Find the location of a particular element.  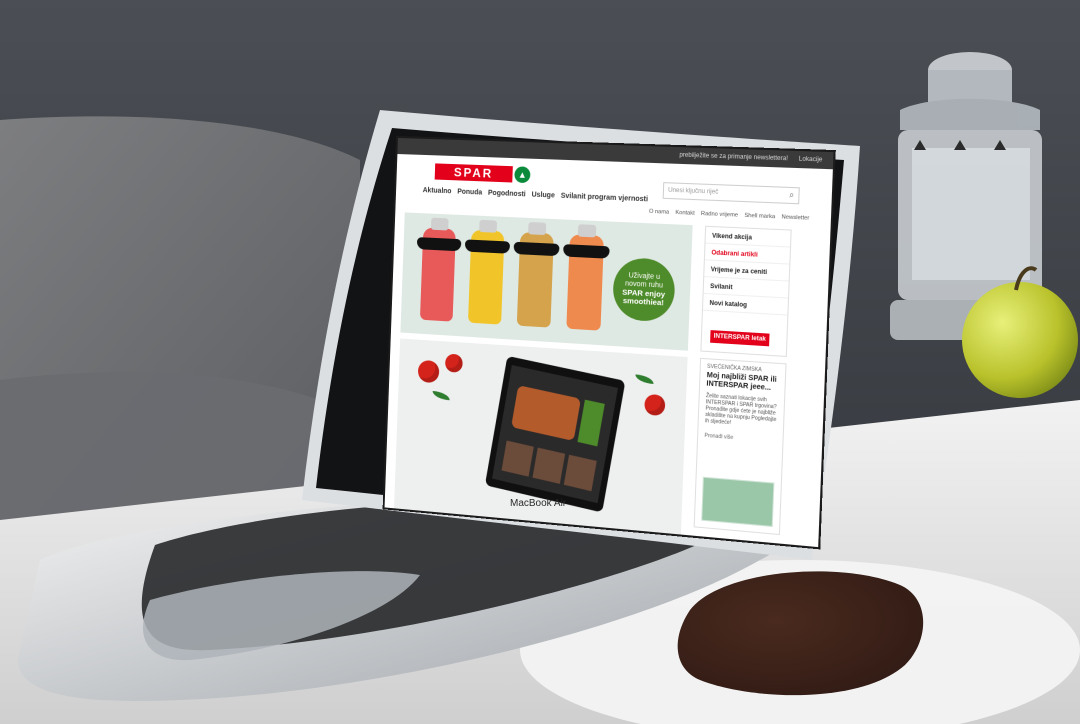

subnav-item-1: Kontakt is located at coordinates (685, 213).